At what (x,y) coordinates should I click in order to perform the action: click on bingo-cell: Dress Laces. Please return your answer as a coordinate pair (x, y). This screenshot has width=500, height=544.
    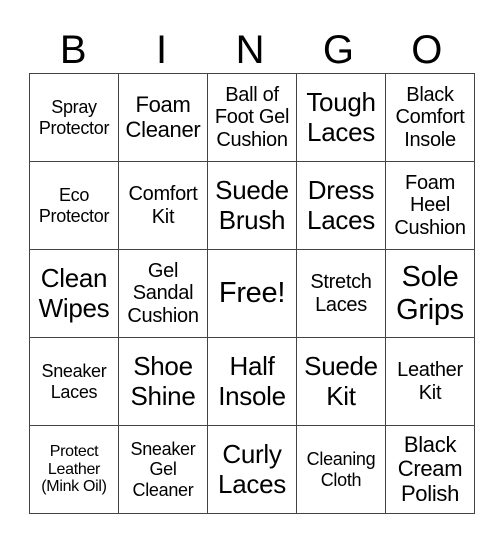
    Looking at the image, I should click on (341, 205).